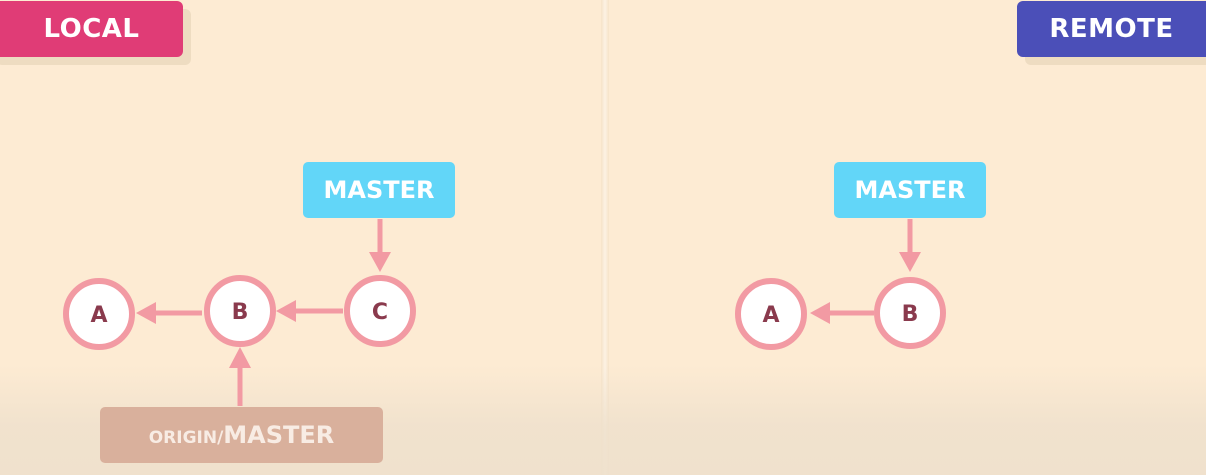 Image resolution: width=1206 pixels, height=475 pixels. Describe the element at coordinates (240, 357) in the screenshot. I see `arrowhead-origin-to-b` at that location.